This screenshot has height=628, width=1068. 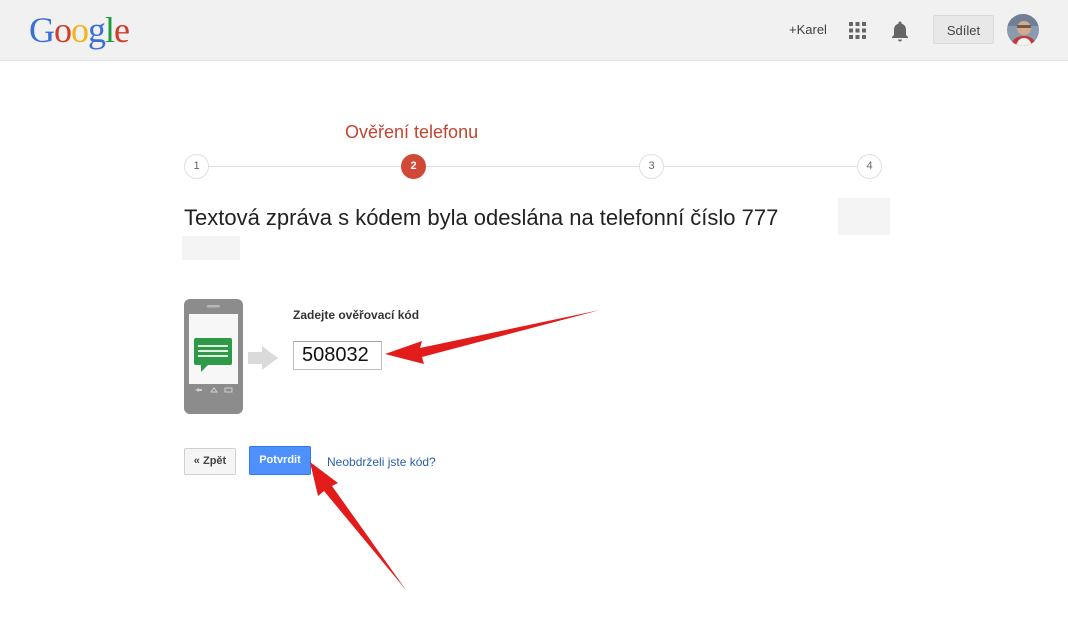 What do you see at coordinates (869, 166) in the screenshot?
I see `step-4: 4` at bounding box center [869, 166].